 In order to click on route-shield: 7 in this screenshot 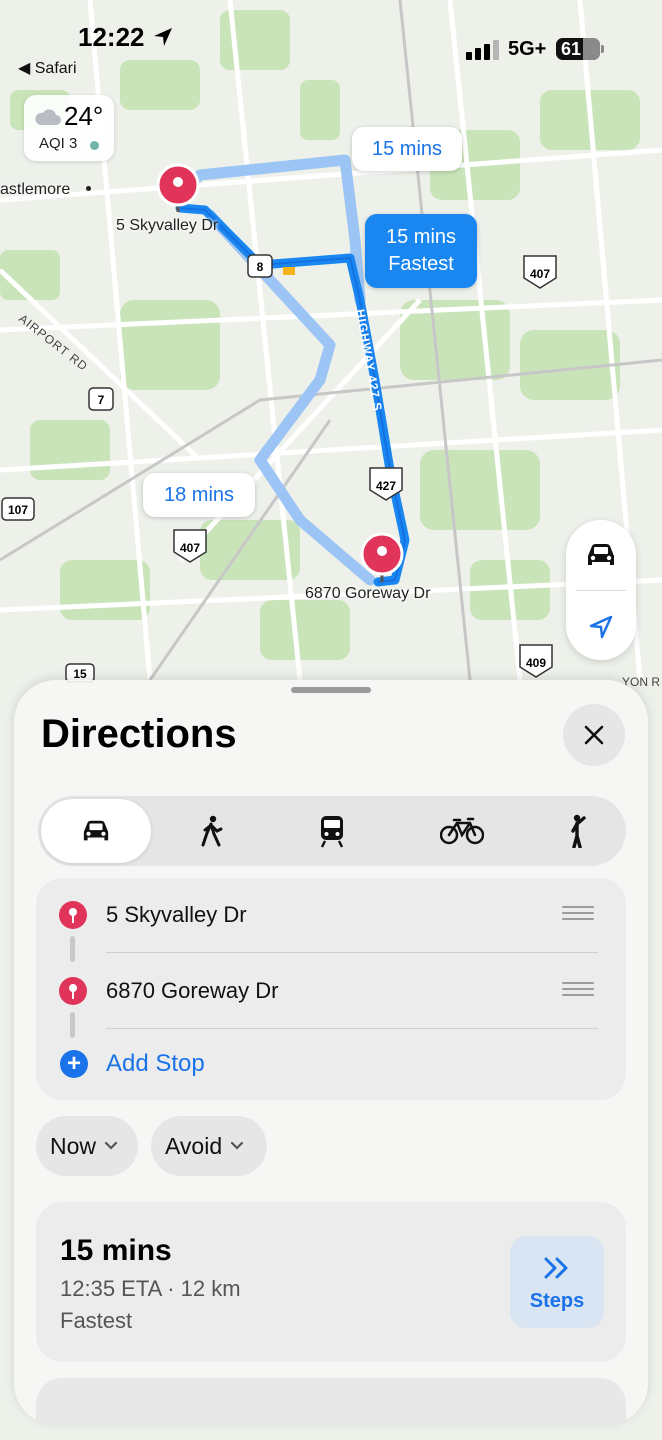, I will do `click(101, 399)`.